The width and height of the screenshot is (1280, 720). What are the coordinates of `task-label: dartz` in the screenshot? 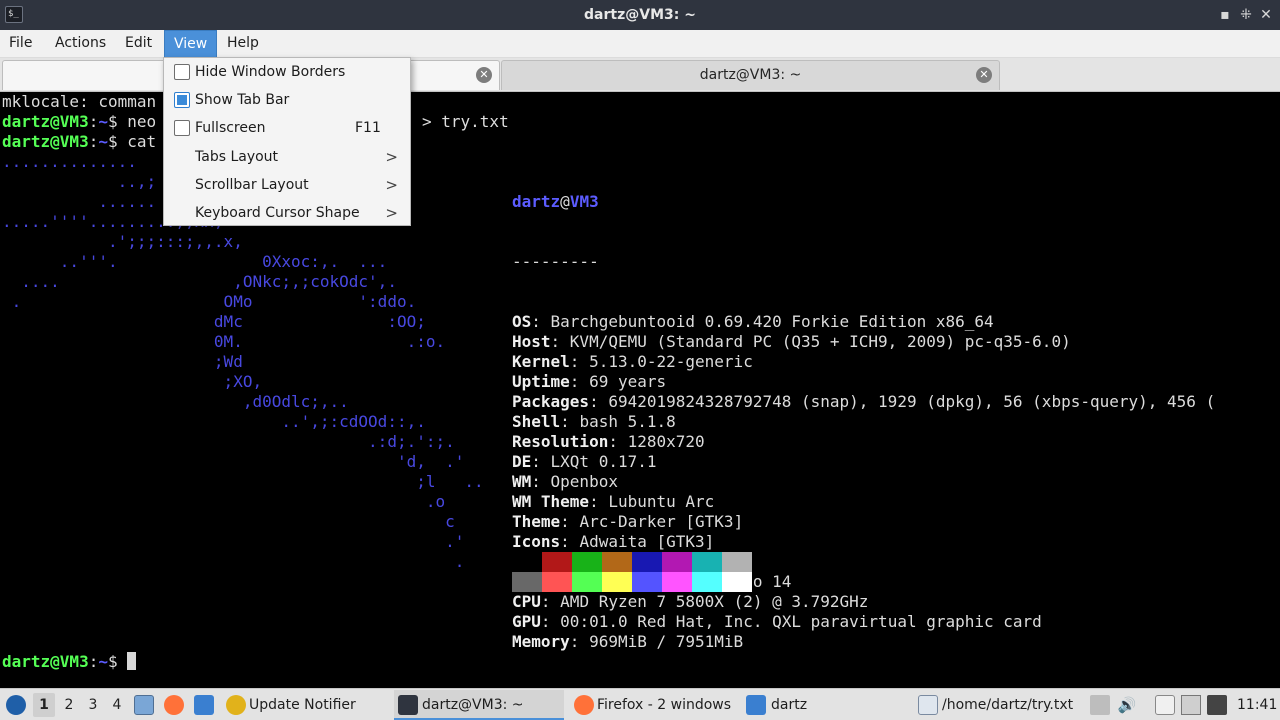 It's located at (789, 705).